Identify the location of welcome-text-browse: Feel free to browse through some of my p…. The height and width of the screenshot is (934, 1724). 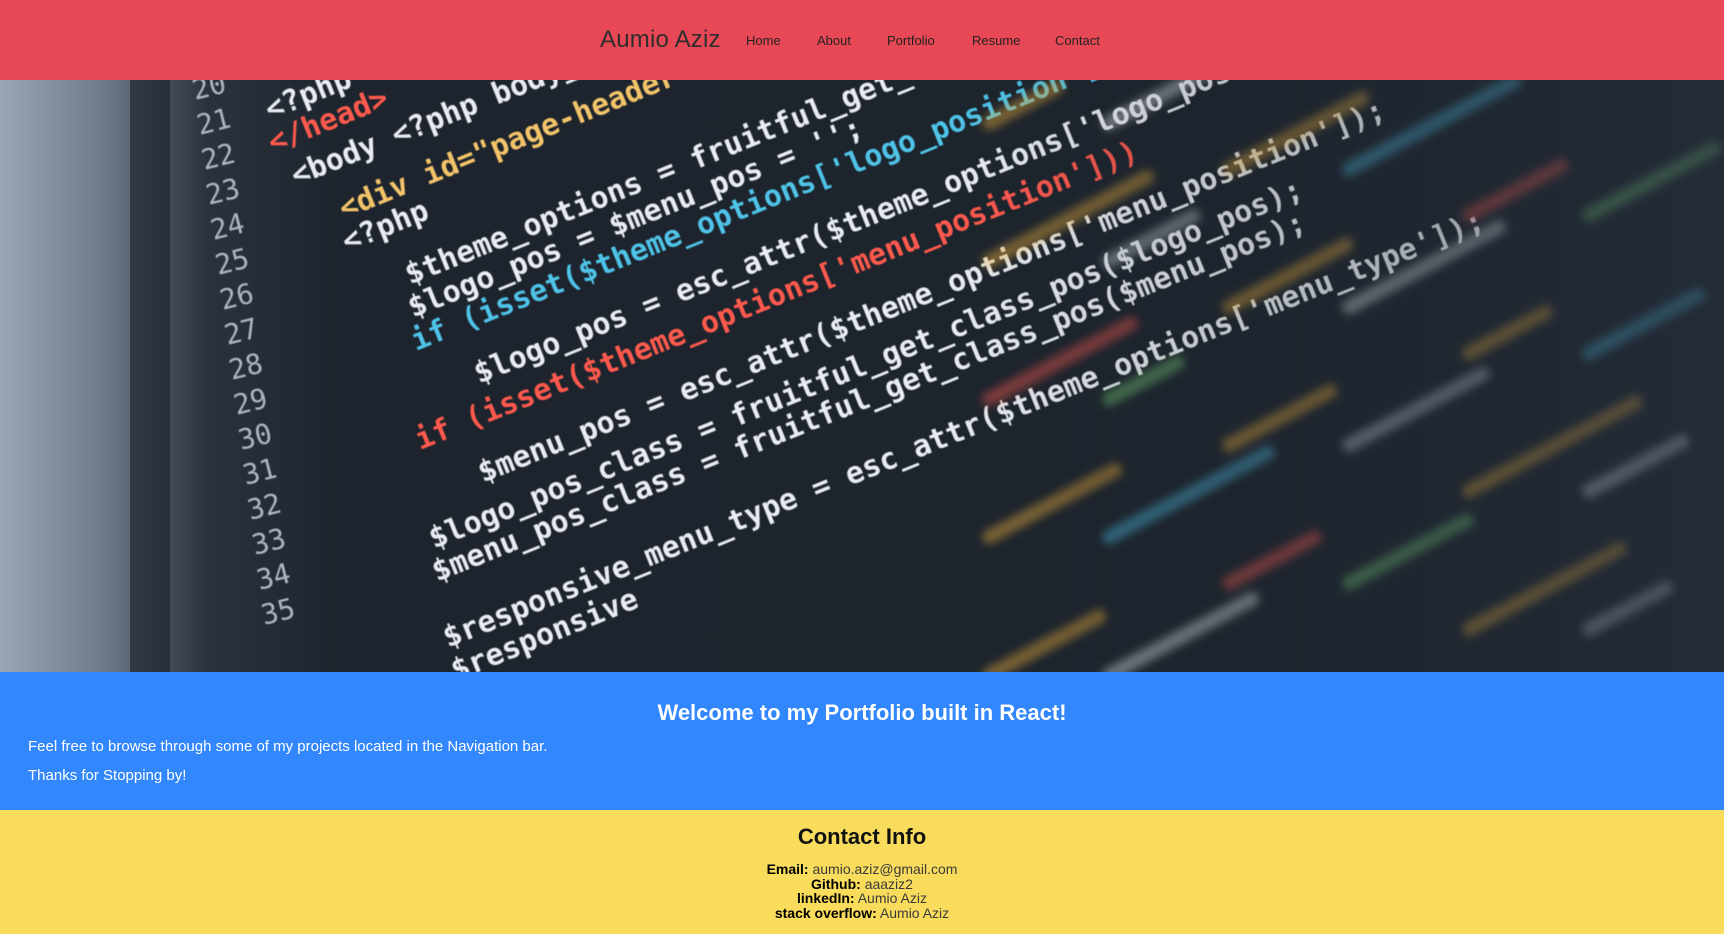
(288, 746).